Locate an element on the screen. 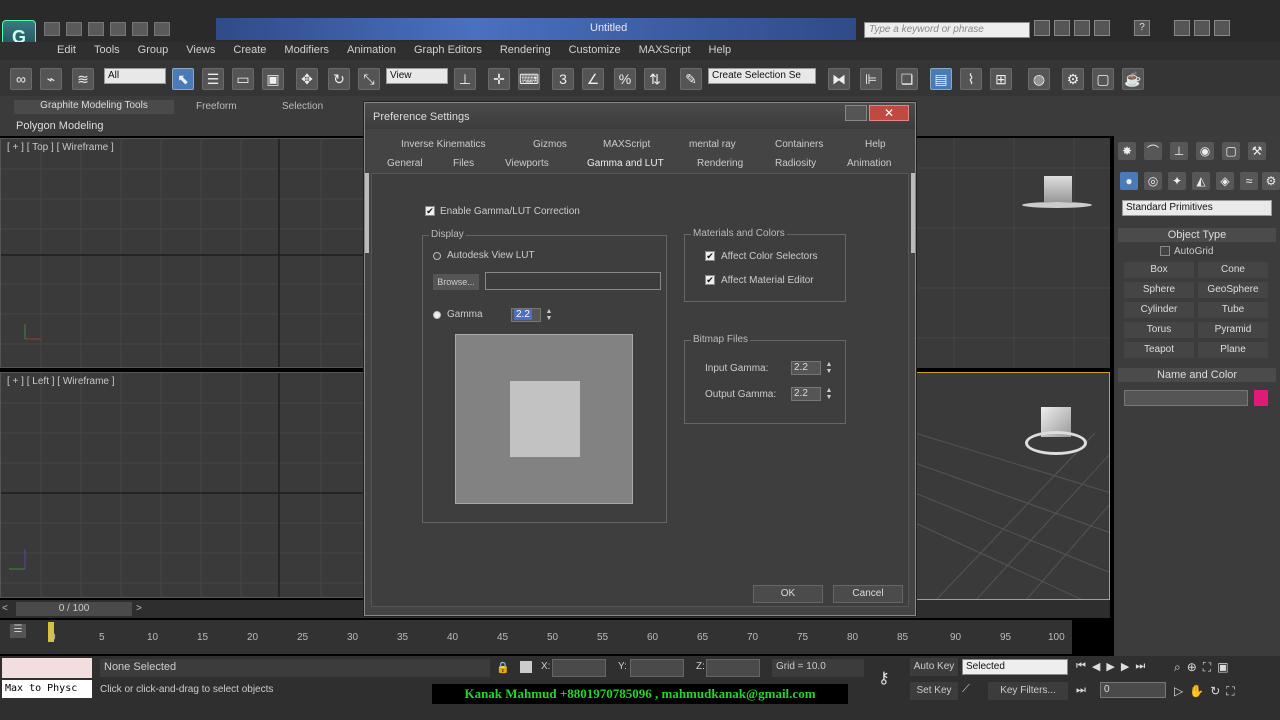  default-in-out-tangent-icon: ⟋ is located at coordinates (966, 689).